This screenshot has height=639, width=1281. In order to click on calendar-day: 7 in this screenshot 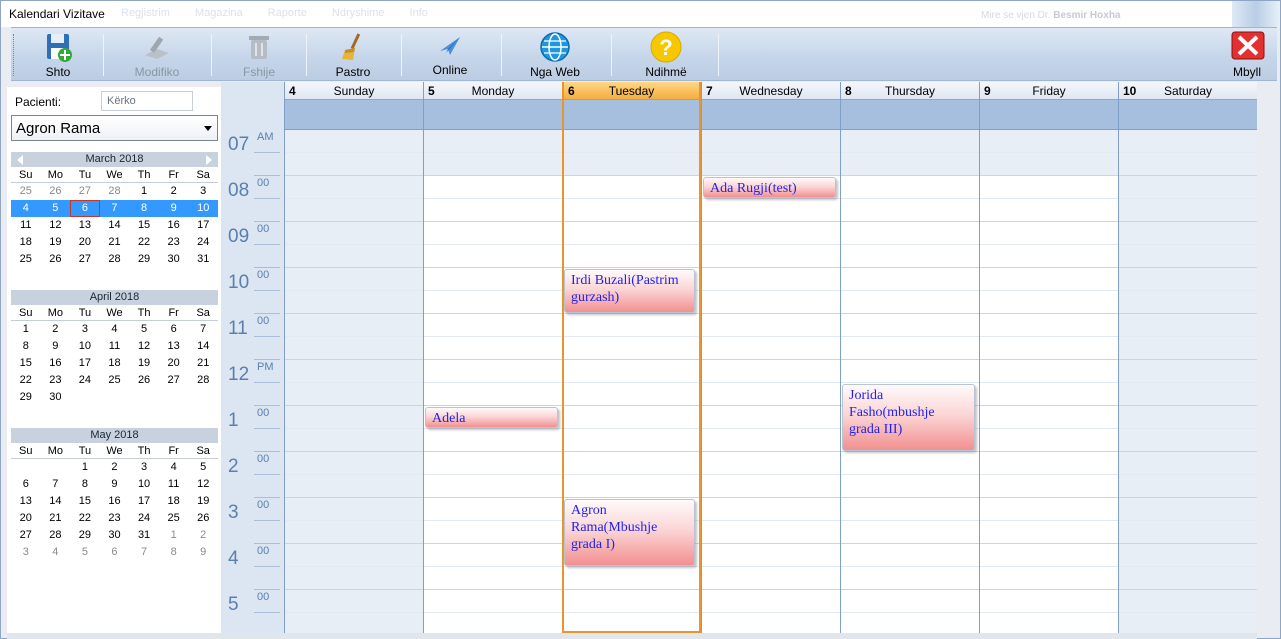, I will do `click(144, 552)`.